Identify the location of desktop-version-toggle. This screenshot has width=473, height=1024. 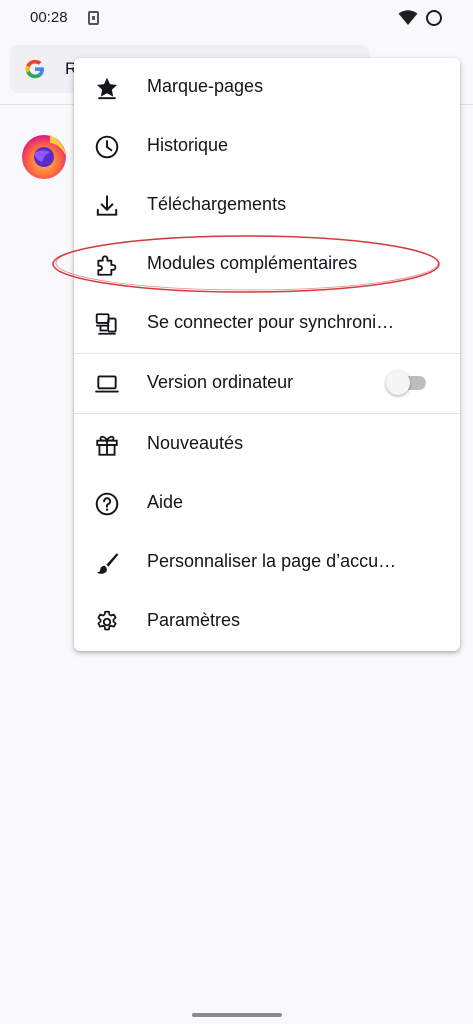
(407, 383).